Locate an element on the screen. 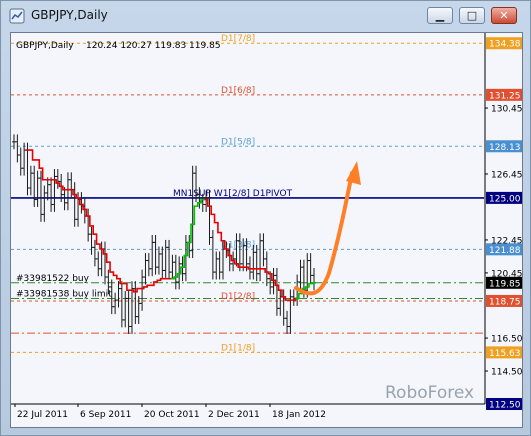 The image size is (531, 436). close-icon: ✕ is located at coordinates (504, 15).